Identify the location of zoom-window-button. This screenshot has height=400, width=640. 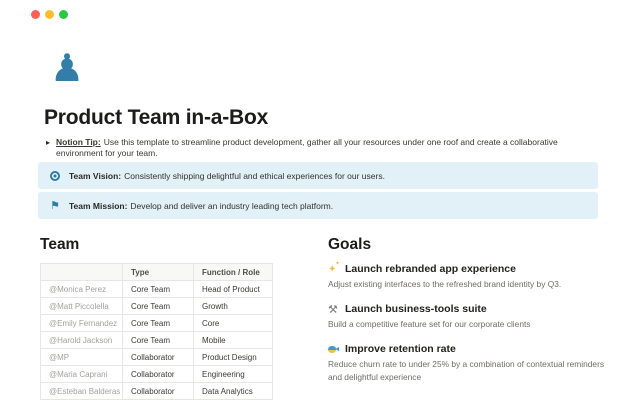
(63, 14).